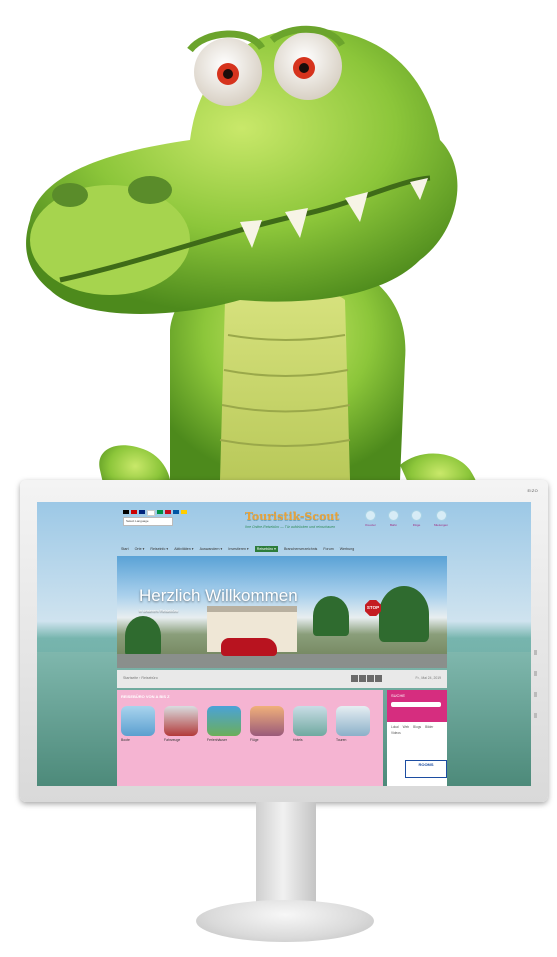 Image resolution: width=557 pixels, height=957 pixels. What do you see at coordinates (218, 595) in the screenshot?
I see `hero-title: Herzlich Willkommen` at bounding box center [218, 595].